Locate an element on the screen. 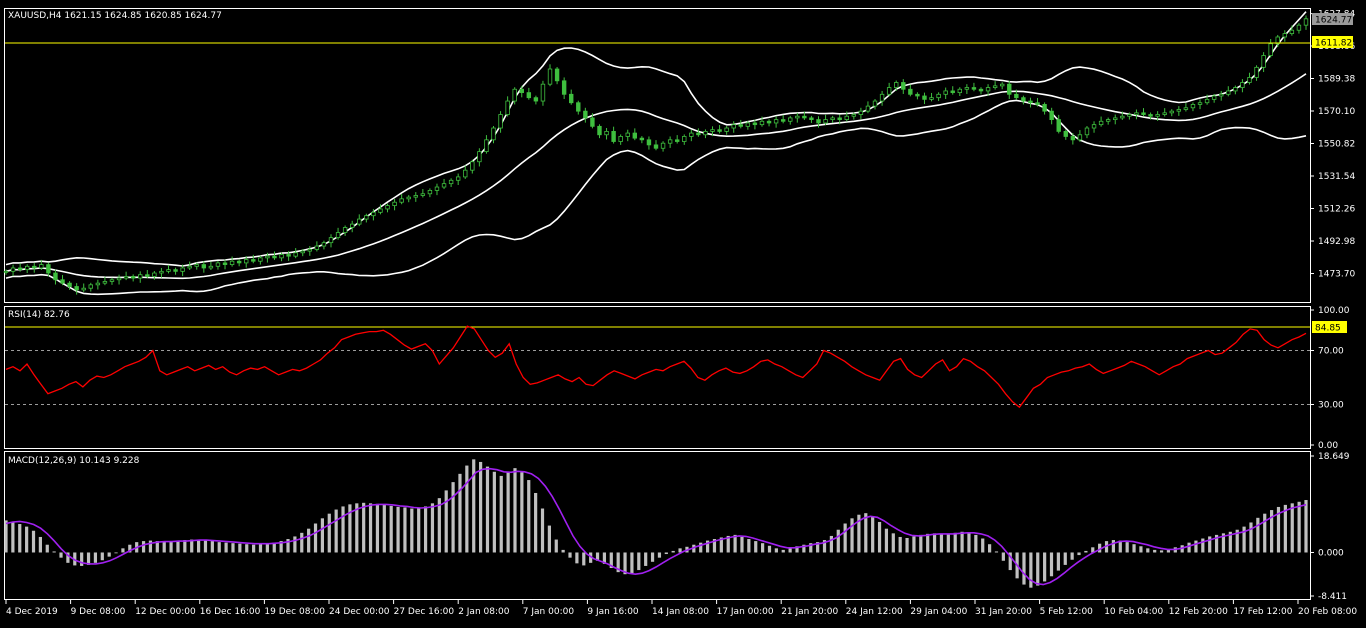 The height and width of the screenshot is (628, 1366). time-tick-label: 9 Jan 16:00 is located at coordinates (613, 612).